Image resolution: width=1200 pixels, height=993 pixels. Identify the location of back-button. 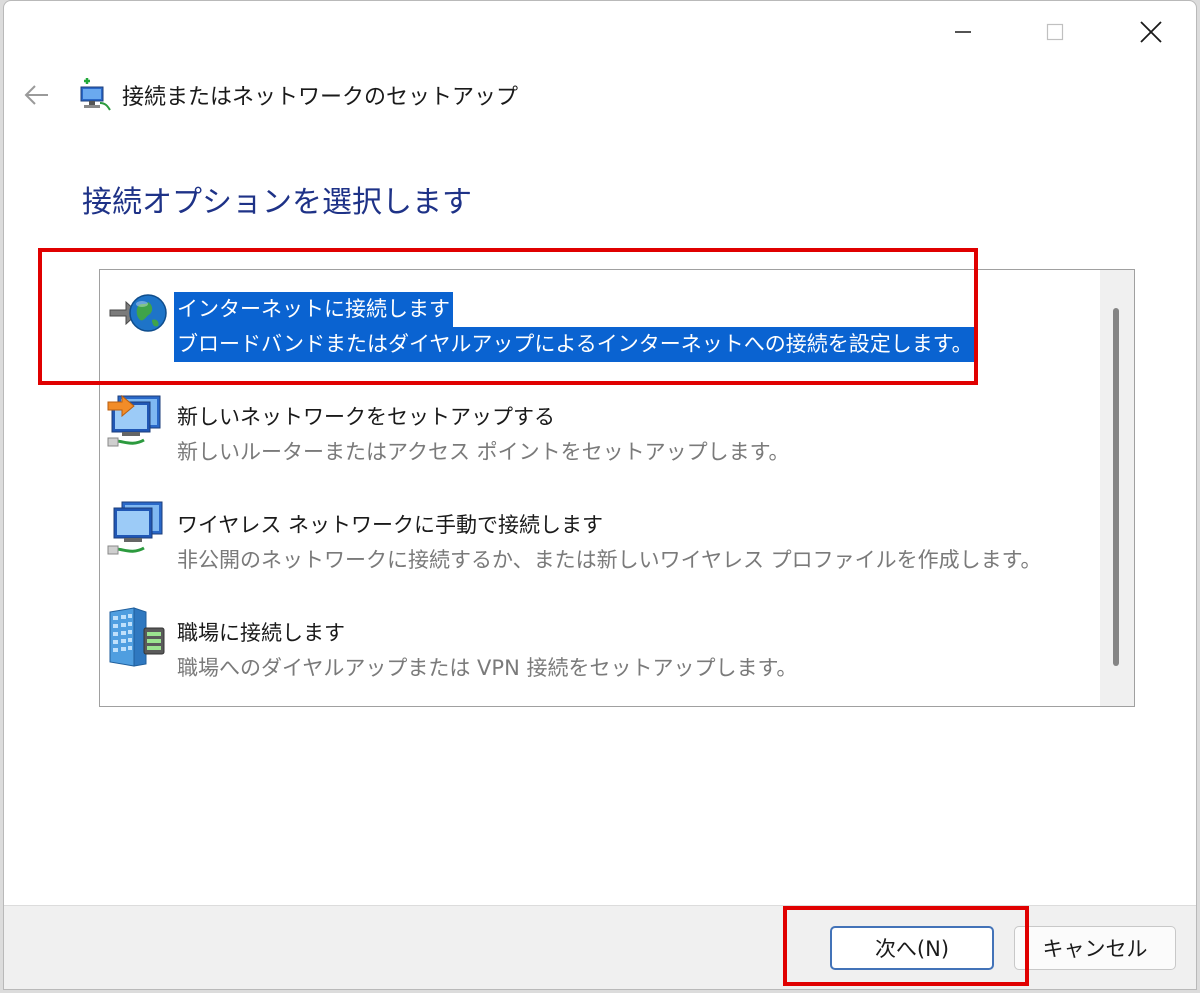
(36, 95).